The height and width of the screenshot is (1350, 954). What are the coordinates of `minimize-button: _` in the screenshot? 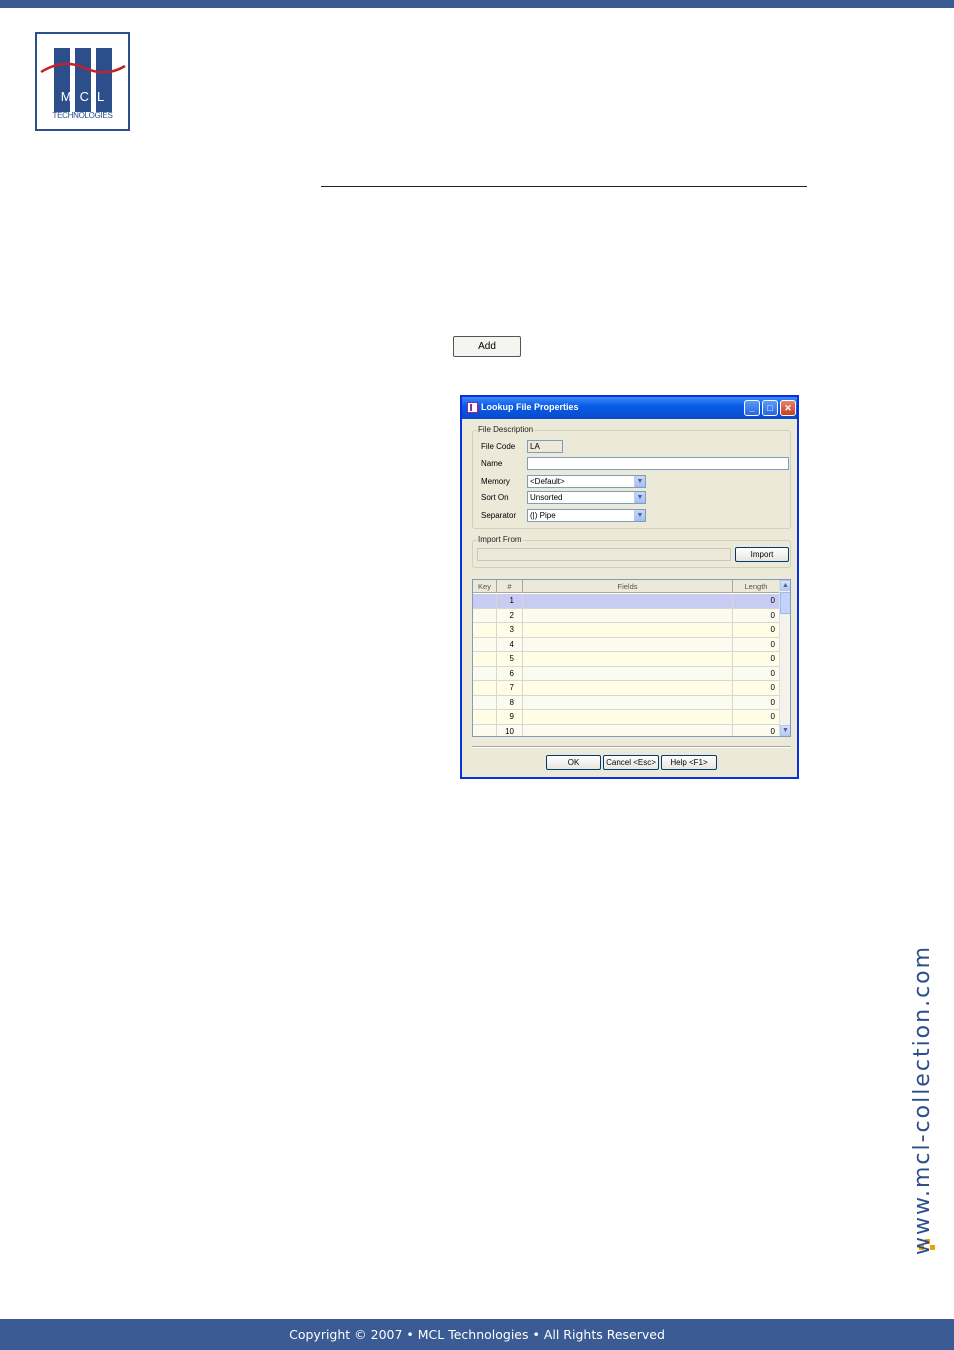 It's located at (752, 408).